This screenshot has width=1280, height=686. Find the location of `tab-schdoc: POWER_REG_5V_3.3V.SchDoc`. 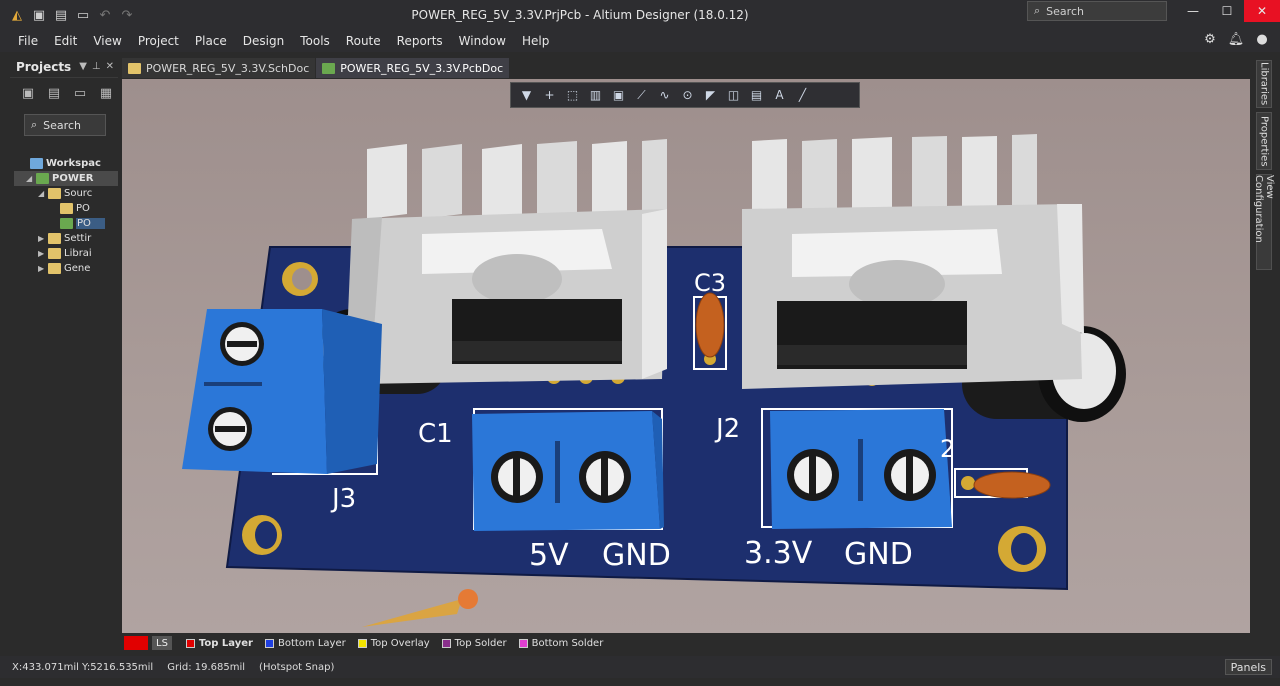

tab-schdoc: POWER_REG_5V_3.3V.SchDoc is located at coordinates (219, 68).